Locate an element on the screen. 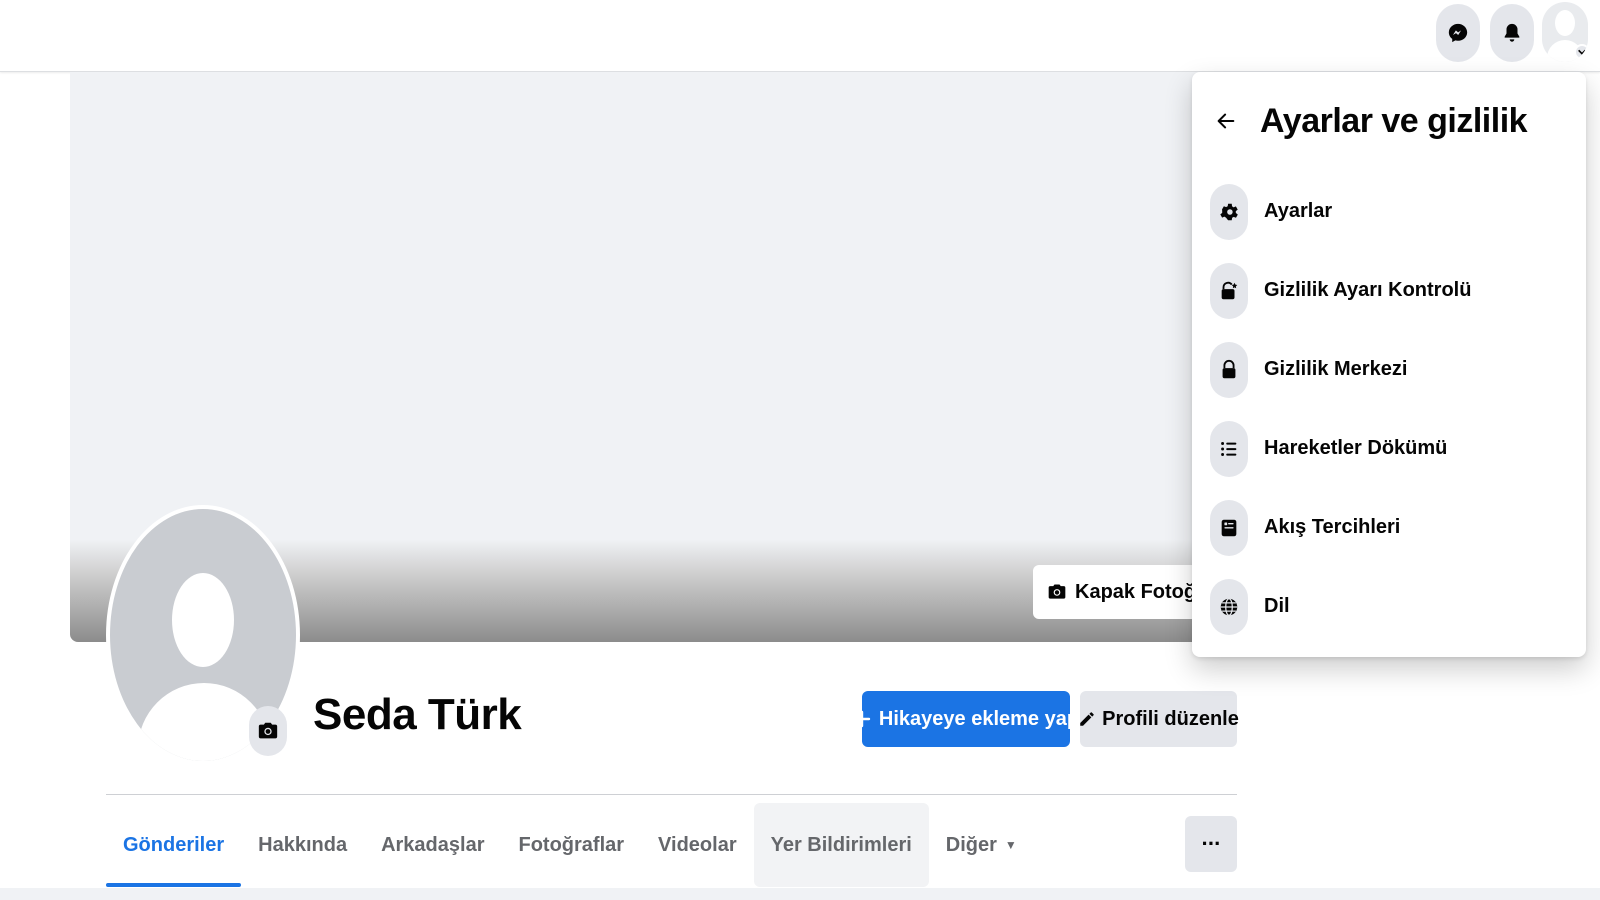 The width and height of the screenshot is (1600, 900). tab-check-ins: Yer Bildirimleri is located at coordinates (841, 845).